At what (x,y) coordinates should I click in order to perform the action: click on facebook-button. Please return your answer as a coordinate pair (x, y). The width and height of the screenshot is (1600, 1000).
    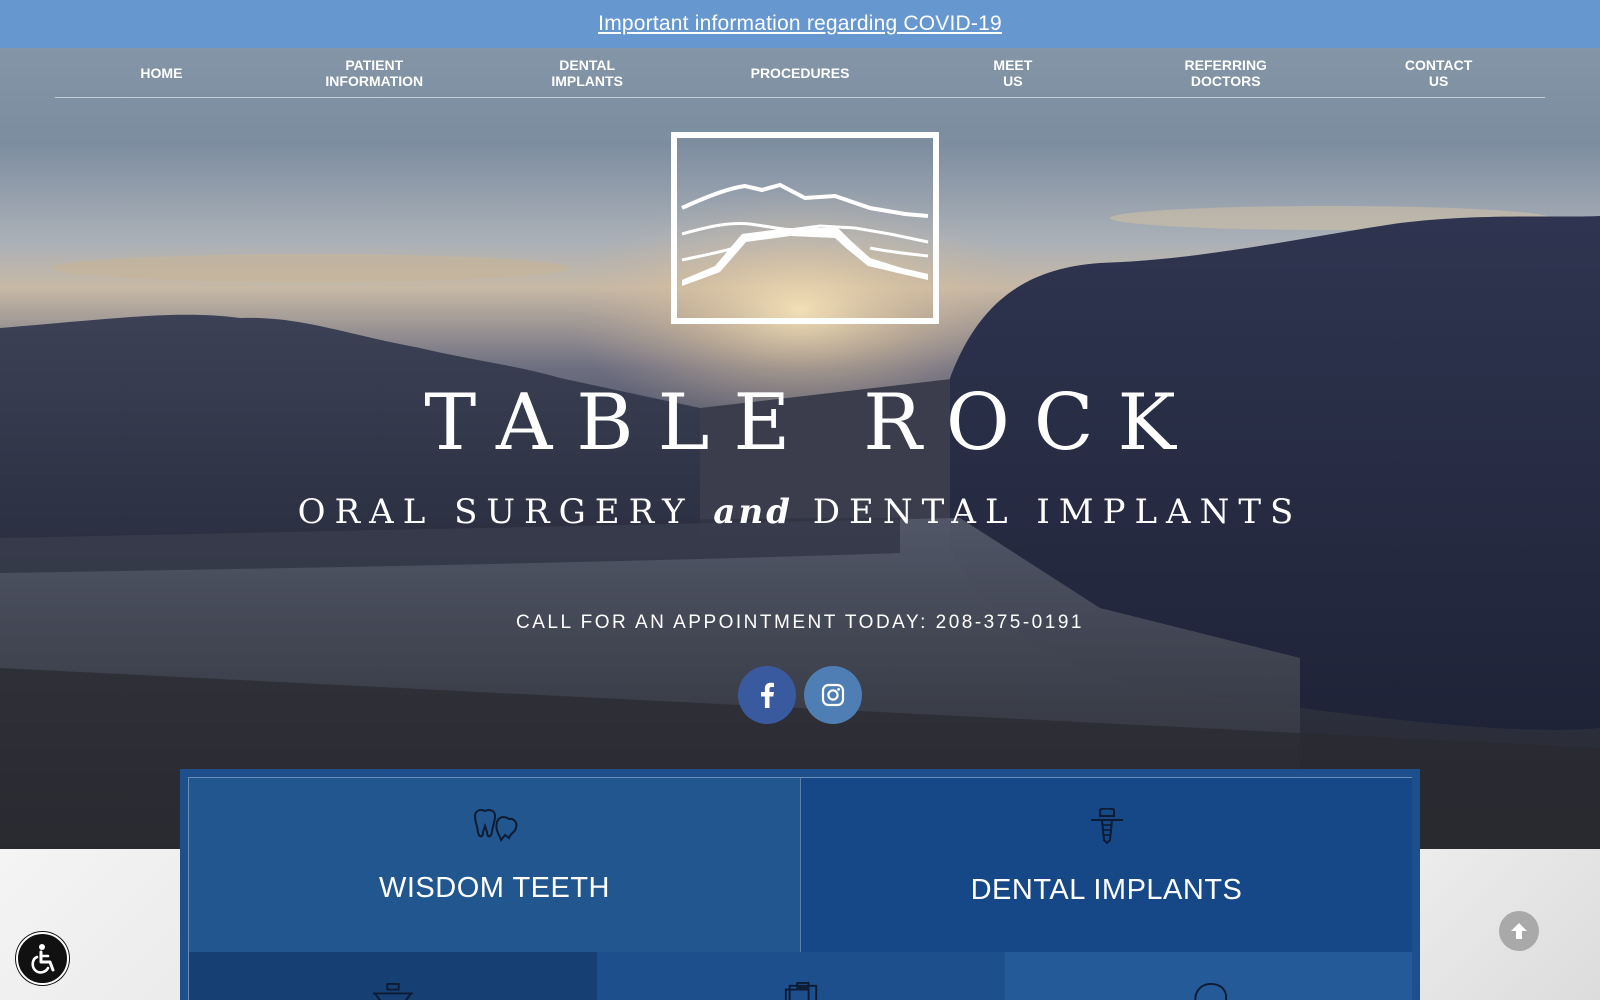
    Looking at the image, I should click on (767, 695).